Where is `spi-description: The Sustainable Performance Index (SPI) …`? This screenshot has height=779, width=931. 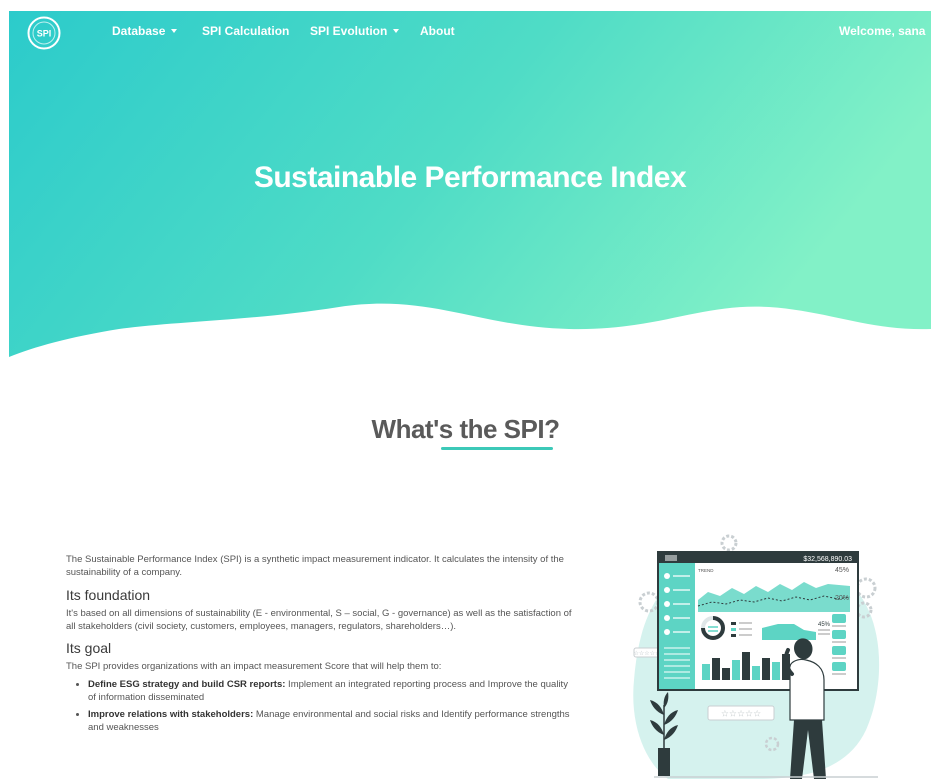
spi-description: The Sustainable Performance Index (SPI) … is located at coordinates (321, 645).